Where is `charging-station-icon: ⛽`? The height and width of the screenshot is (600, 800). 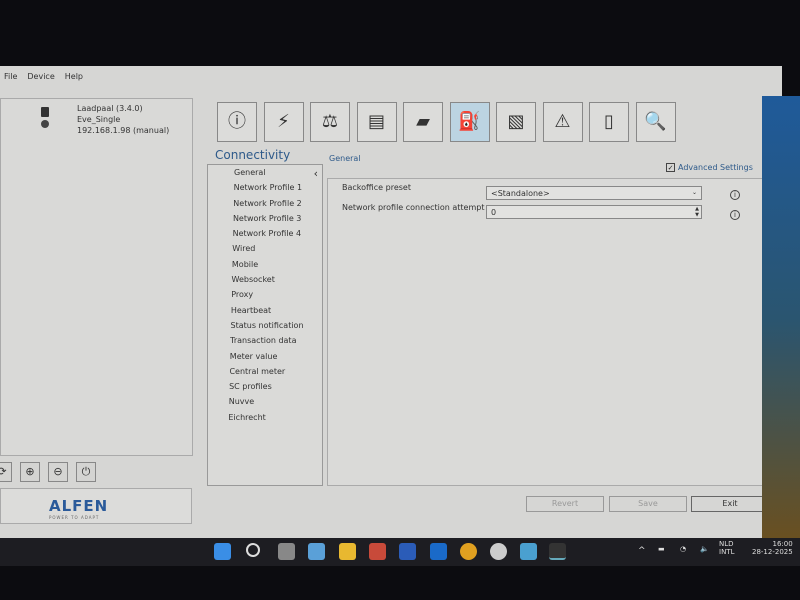
charging-station-icon: ⛽ is located at coordinates (469, 121).